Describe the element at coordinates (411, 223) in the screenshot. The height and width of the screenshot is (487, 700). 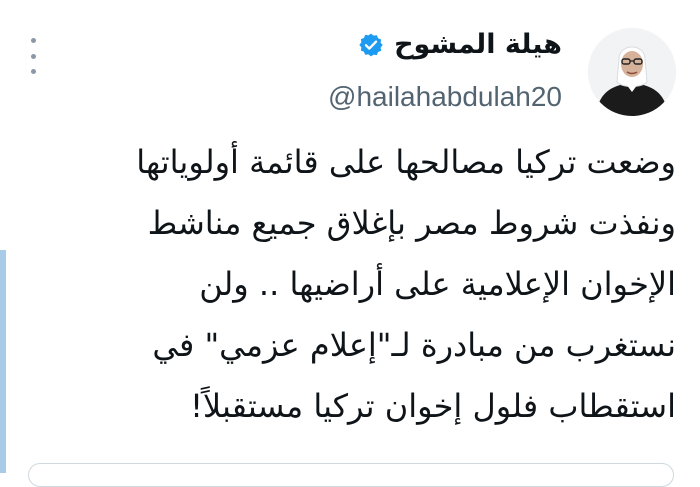
I see `tweet-text-line: ونفذت شروط مصر بإغلاق جميع مناشط` at that location.